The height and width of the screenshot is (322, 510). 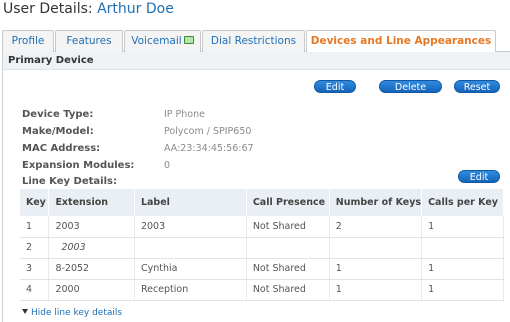 I want to click on tab-profile: Profile, so click(x=28, y=41).